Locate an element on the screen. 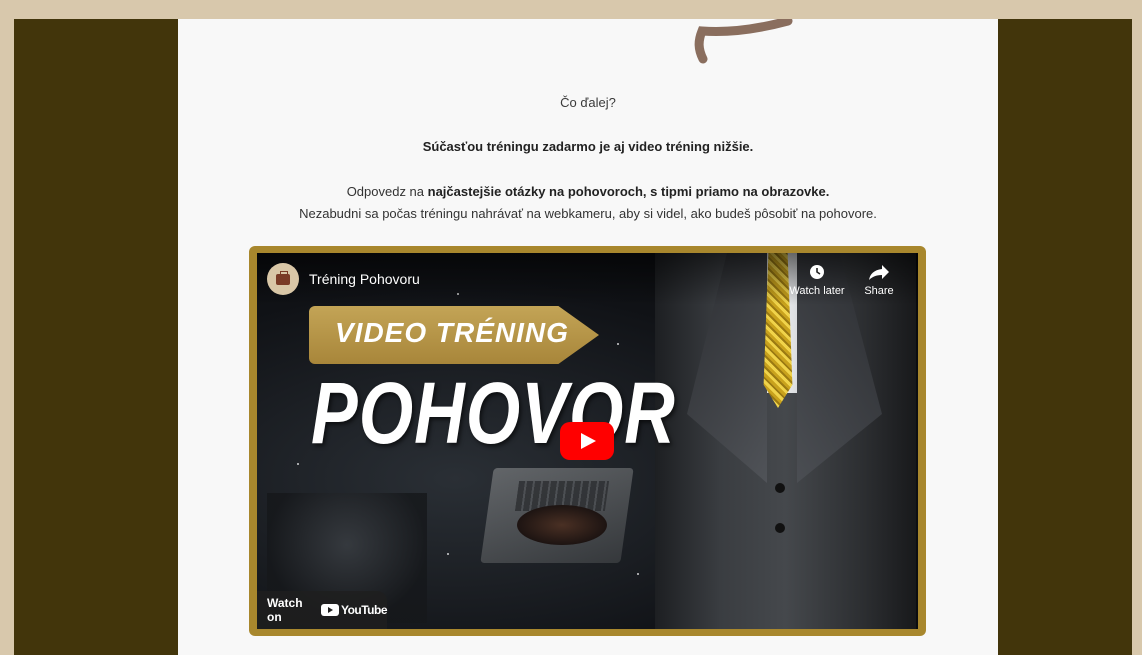 This screenshot has height=655, width=1142. what-next-text: Čo ďalej? is located at coordinates (588, 102).